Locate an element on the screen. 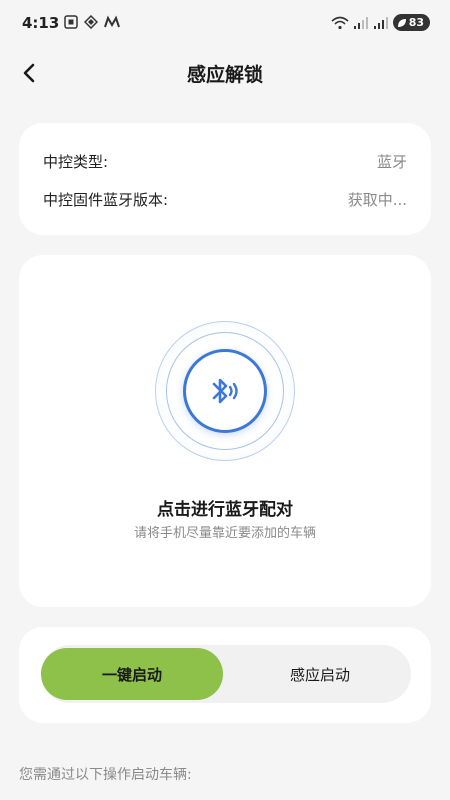  battery-indicator: 83 is located at coordinates (411, 22).